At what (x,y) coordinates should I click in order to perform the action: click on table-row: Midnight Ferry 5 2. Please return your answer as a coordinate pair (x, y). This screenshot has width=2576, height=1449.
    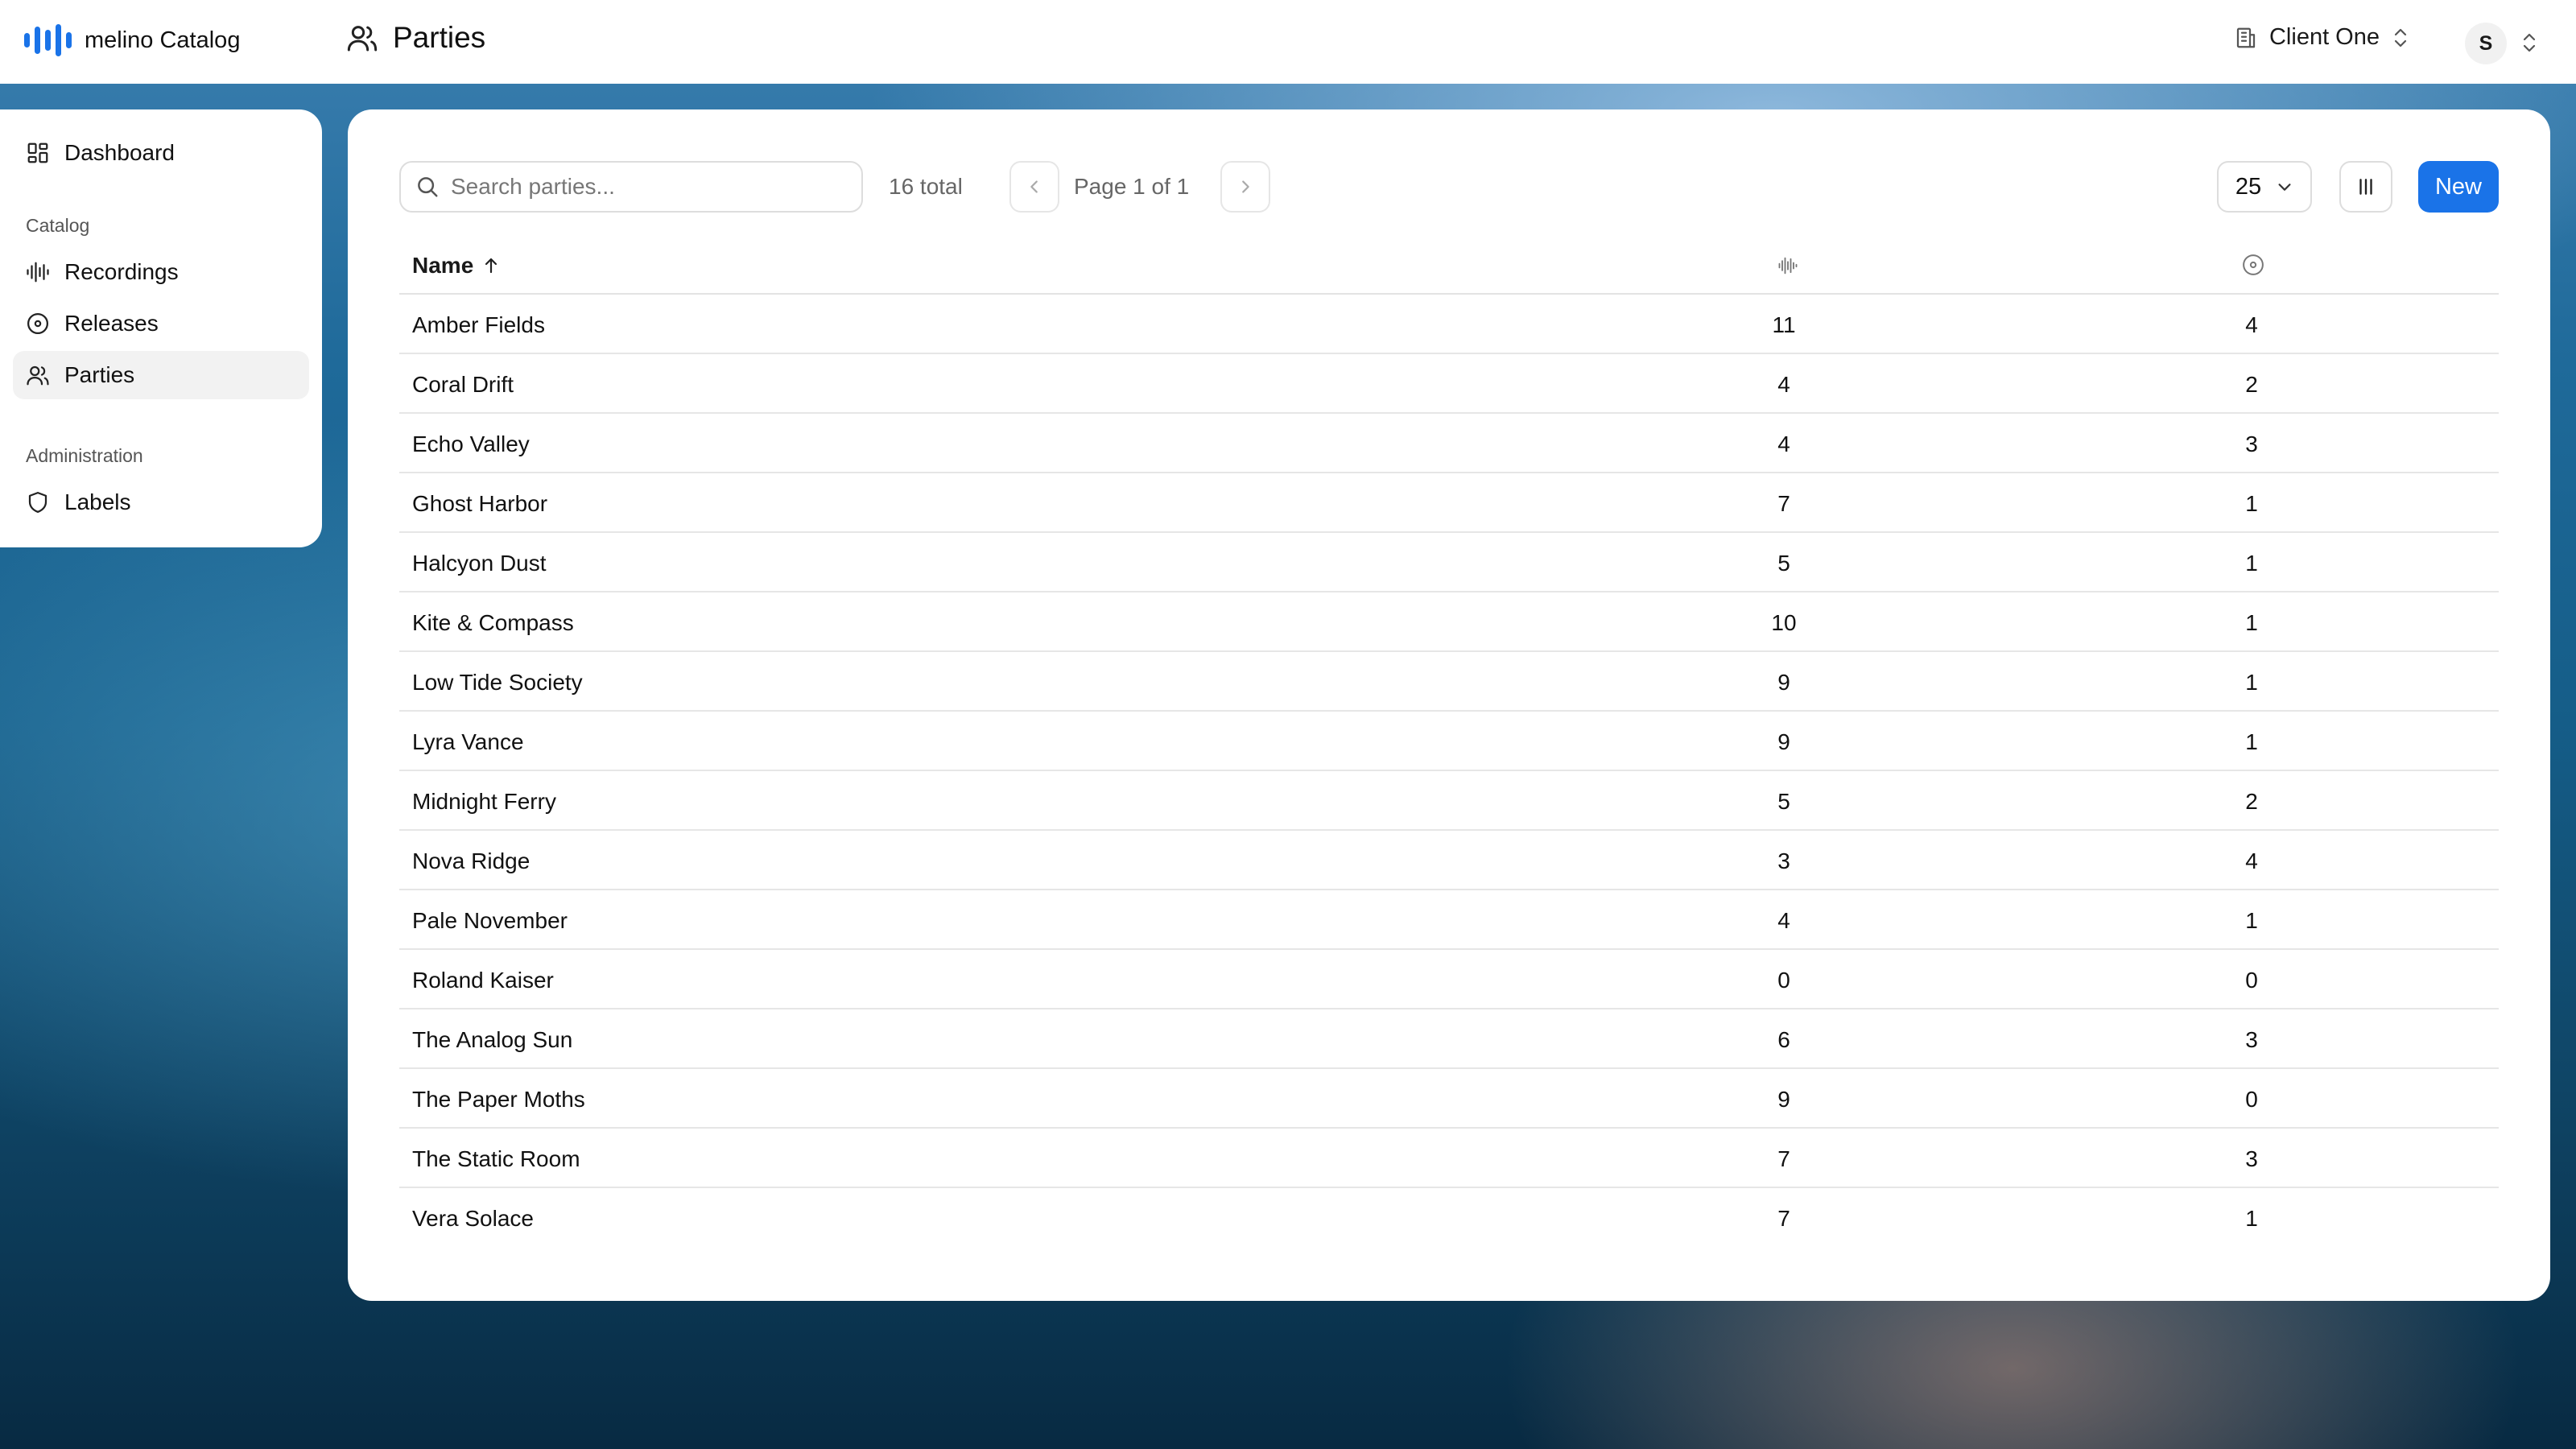
    Looking at the image, I should click on (1449, 801).